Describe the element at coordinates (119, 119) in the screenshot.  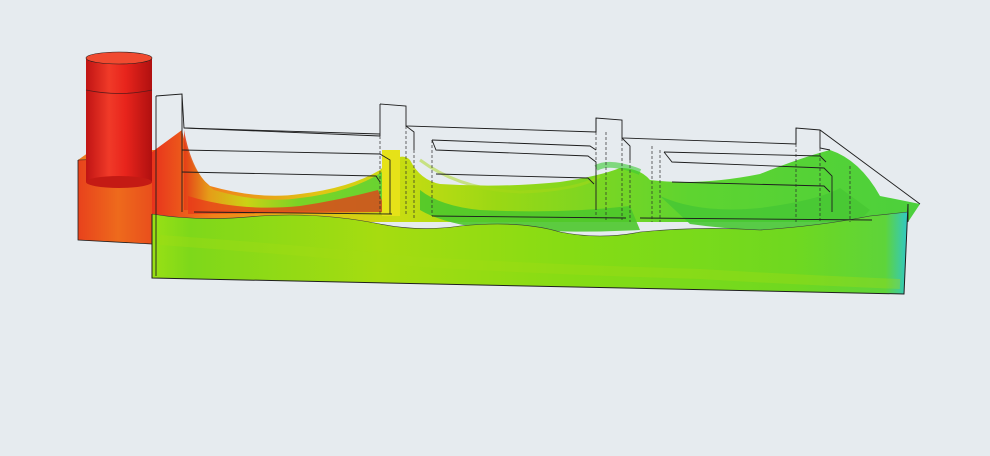
I see `sprue-cylinder` at that location.